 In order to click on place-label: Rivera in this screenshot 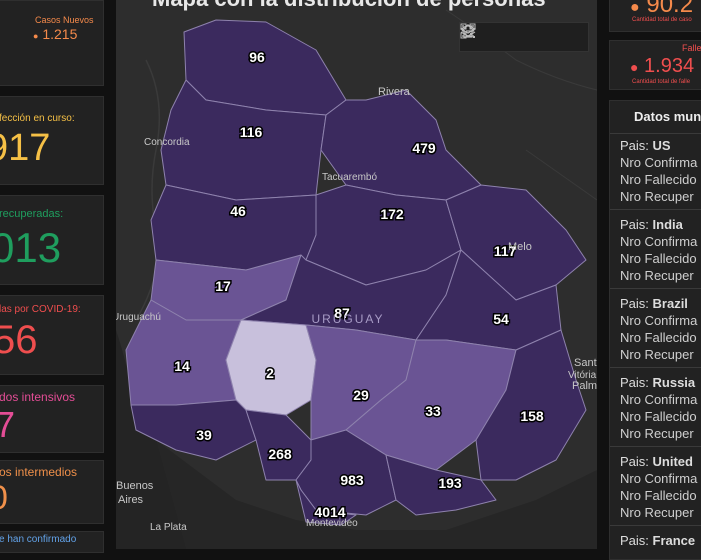, I will do `click(394, 92)`.